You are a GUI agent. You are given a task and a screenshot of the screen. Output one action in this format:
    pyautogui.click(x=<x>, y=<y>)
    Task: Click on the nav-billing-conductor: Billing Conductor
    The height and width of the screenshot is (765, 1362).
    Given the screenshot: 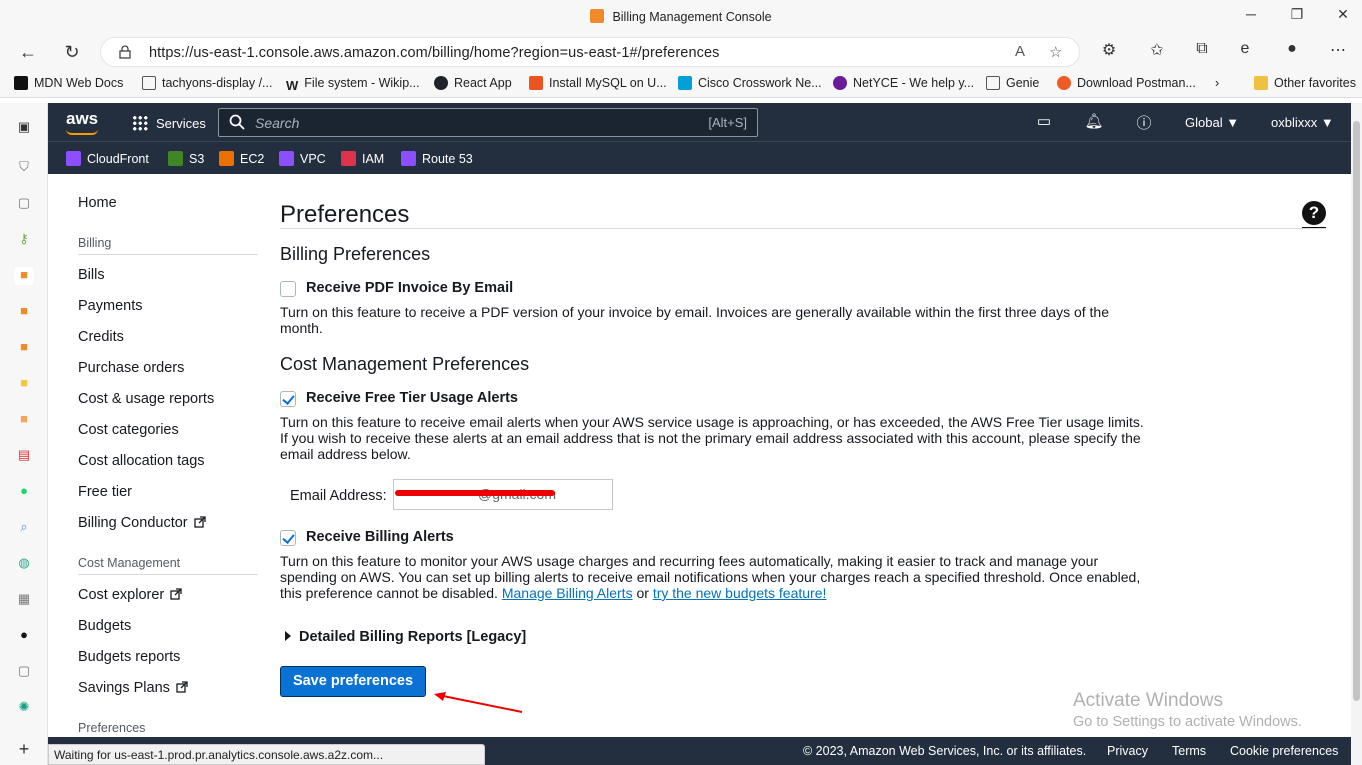 What is the action you would take?
    pyautogui.click(x=142, y=523)
    